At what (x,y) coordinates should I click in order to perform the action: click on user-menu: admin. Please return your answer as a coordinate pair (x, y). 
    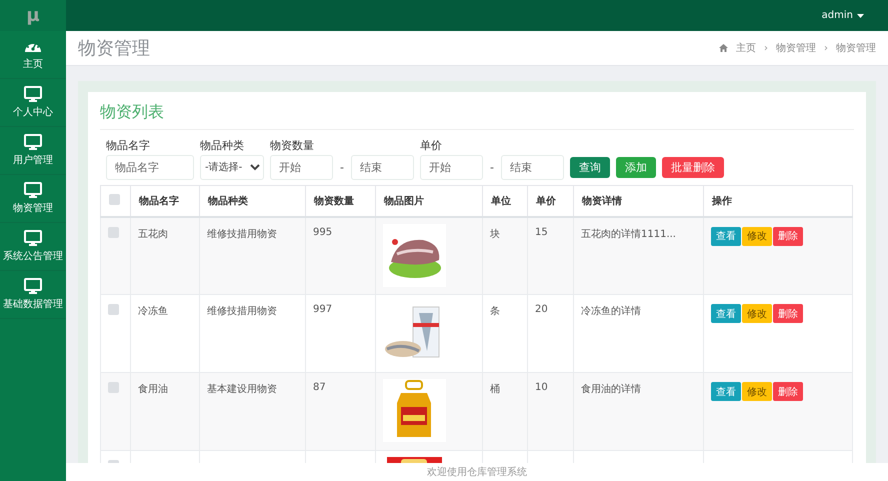
    Looking at the image, I should click on (843, 15).